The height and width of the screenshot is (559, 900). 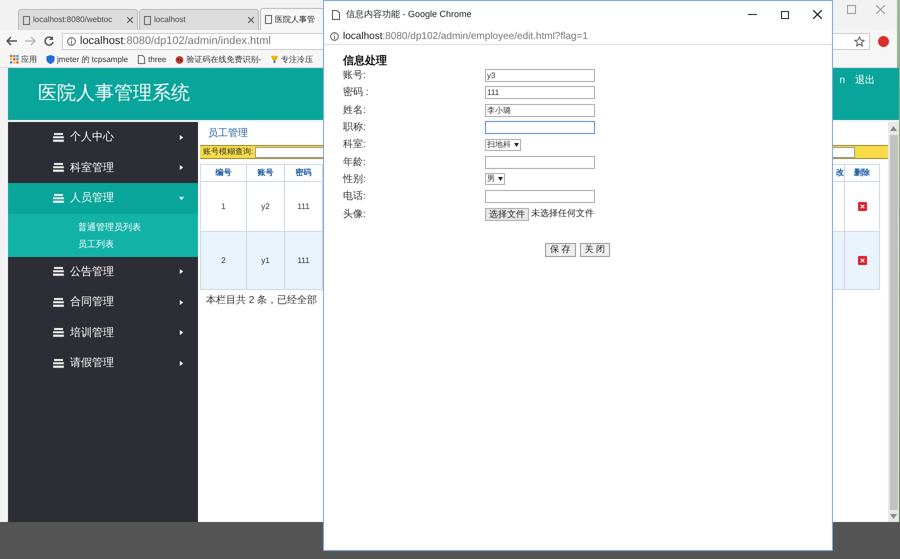 What do you see at coordinates (297, 60) in the screenshot?
I see `bookmark-link: 专注冷压` at bounding box center [297, 60].